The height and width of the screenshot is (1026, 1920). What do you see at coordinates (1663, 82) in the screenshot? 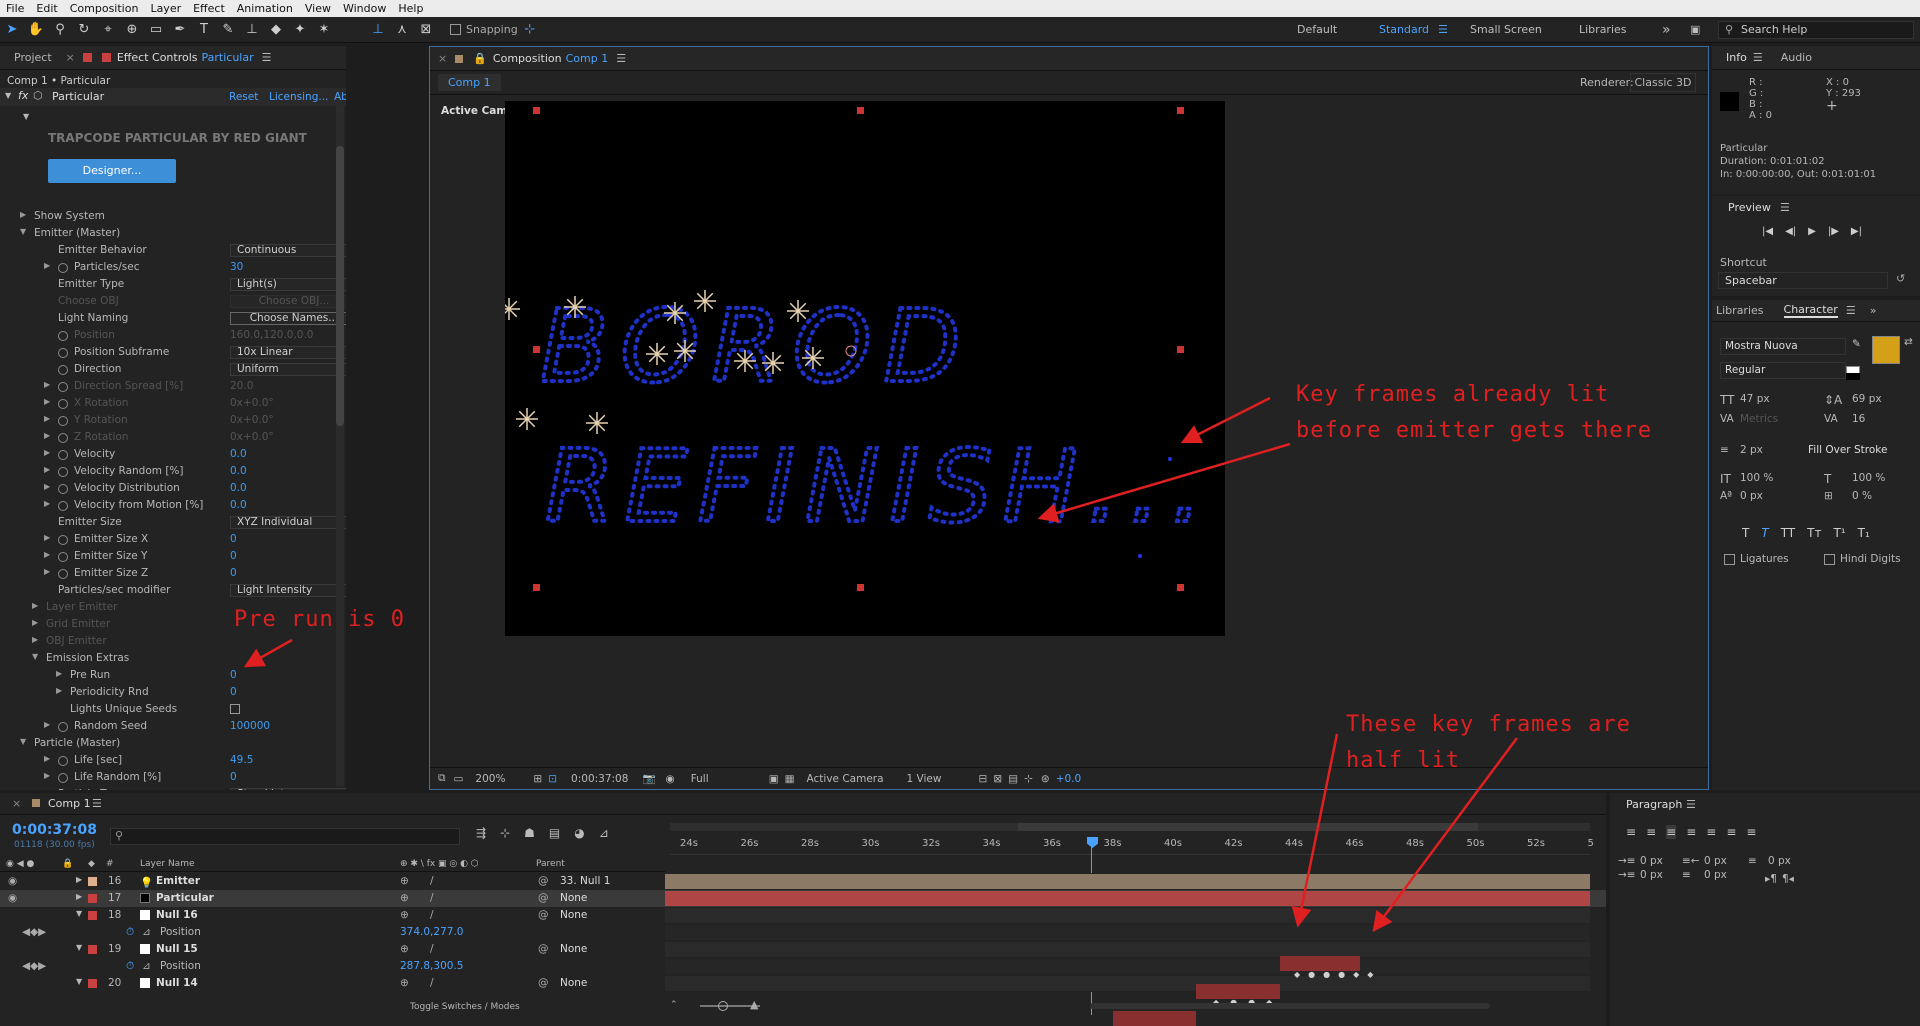
I see `renderer-select: Classic 3D` at bounding box center [1663, 82].